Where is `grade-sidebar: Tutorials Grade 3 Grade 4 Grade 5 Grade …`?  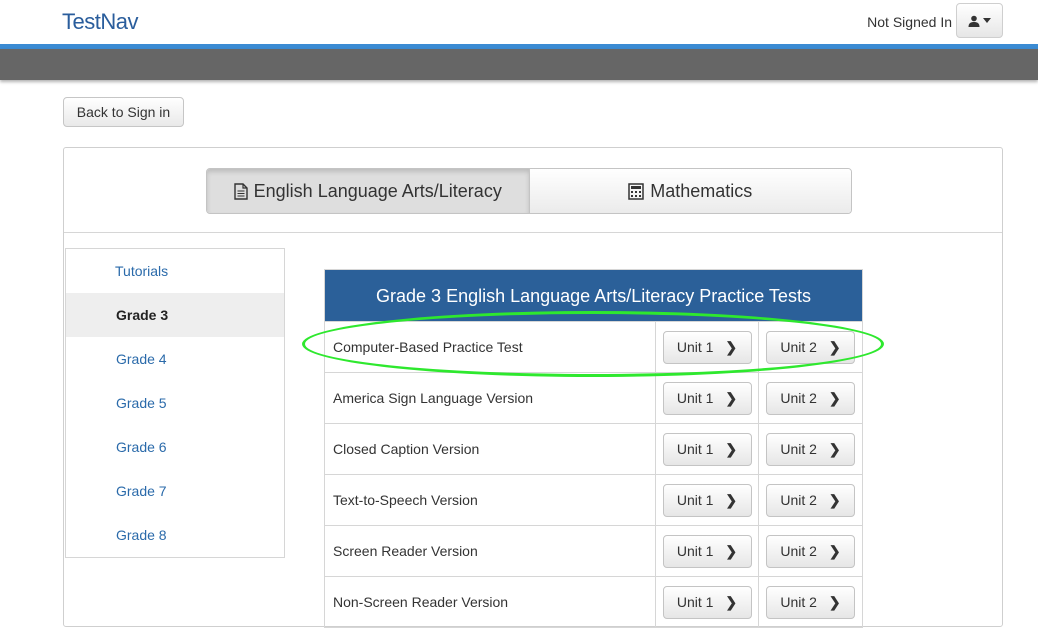 grade-sidebar: Tutorials Grade 3 Grade 4 Grade 5 Grade … is located at coordinates (175, 403).